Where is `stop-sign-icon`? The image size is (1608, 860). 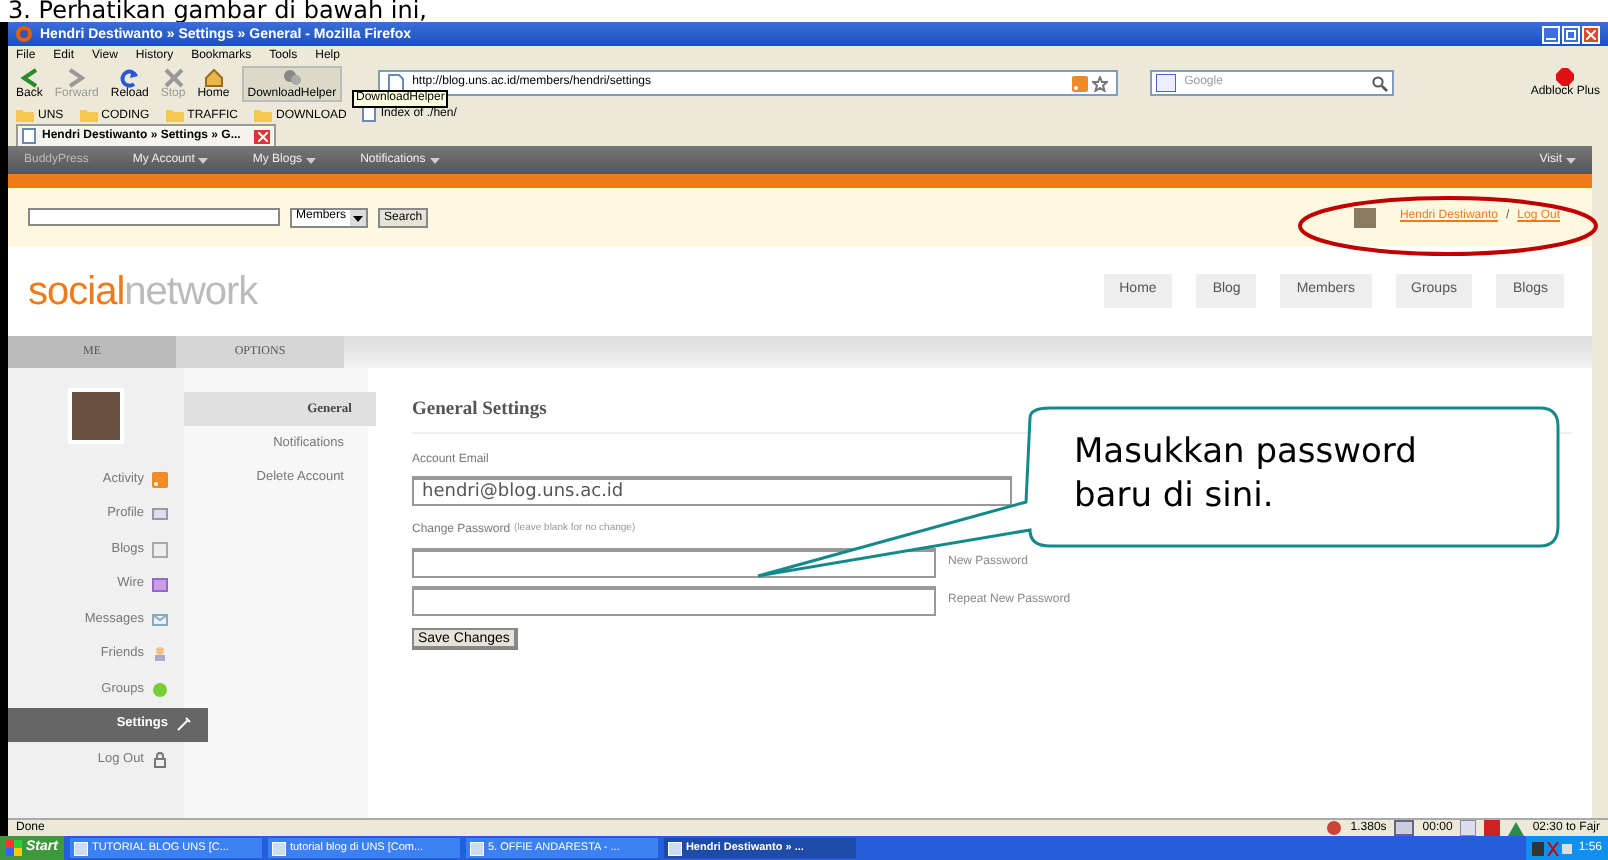
stop-sign-icon is located at coordinates (1565, 77).